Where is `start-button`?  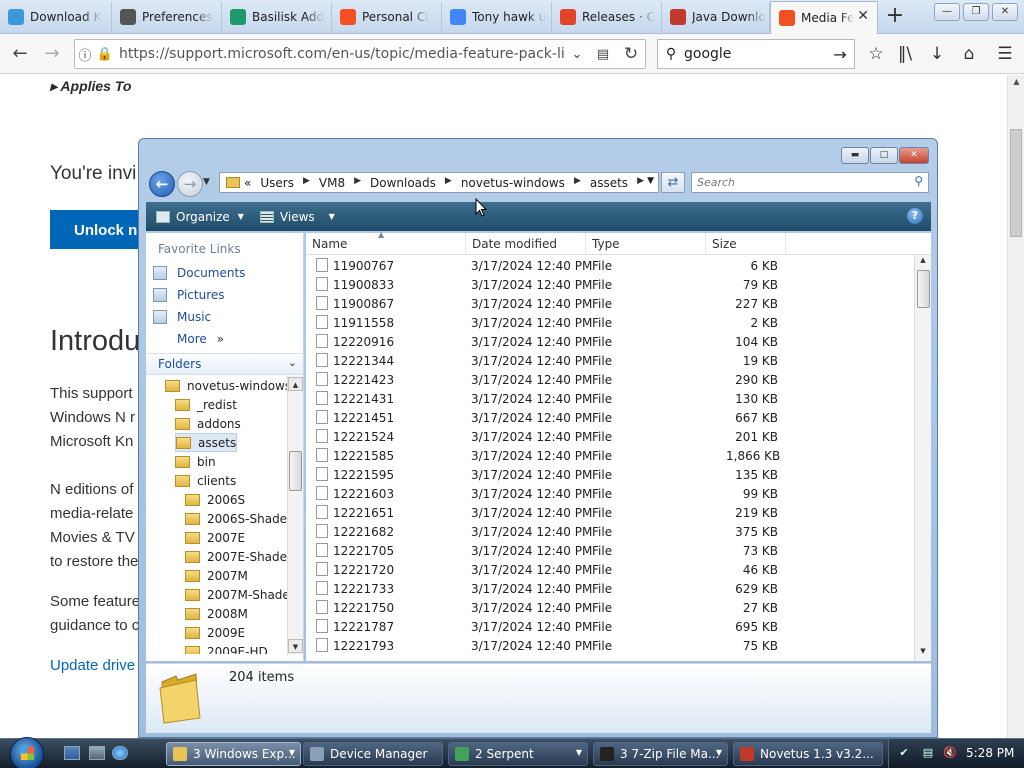 start-button is located at coordinates (27, 752).